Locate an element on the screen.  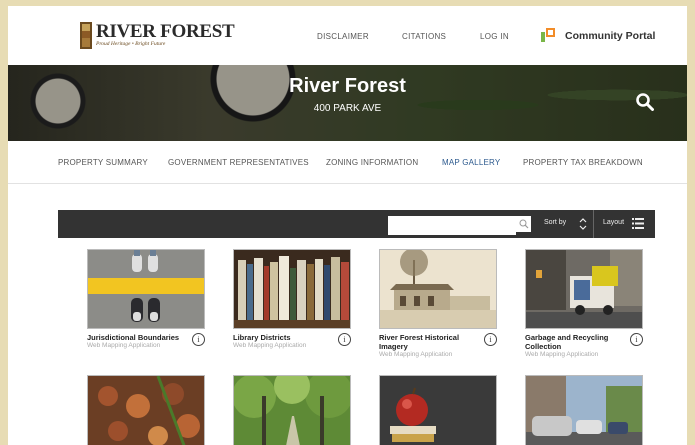
layout-label: Layout is located at coordinates (613, 222).